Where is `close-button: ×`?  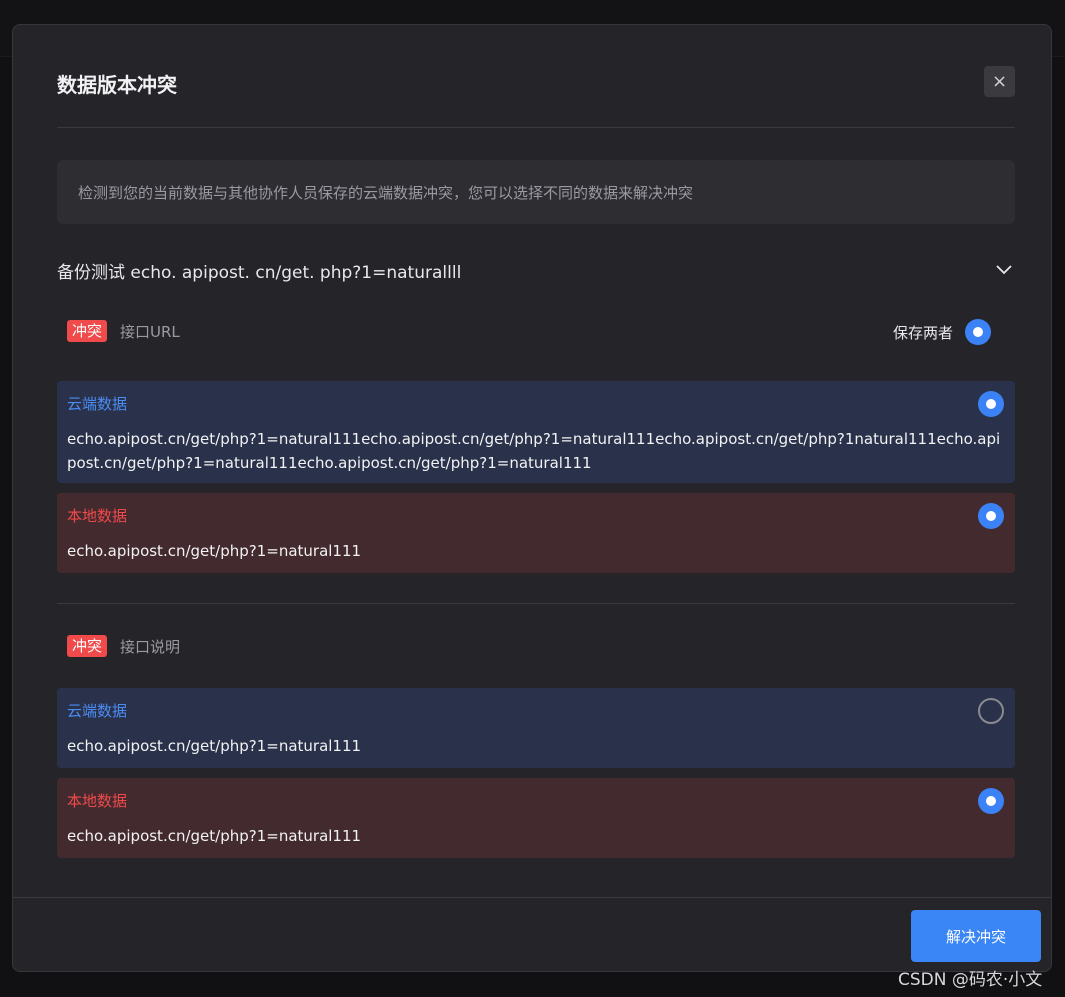
close-button: × is located at coordinates (999, 81).